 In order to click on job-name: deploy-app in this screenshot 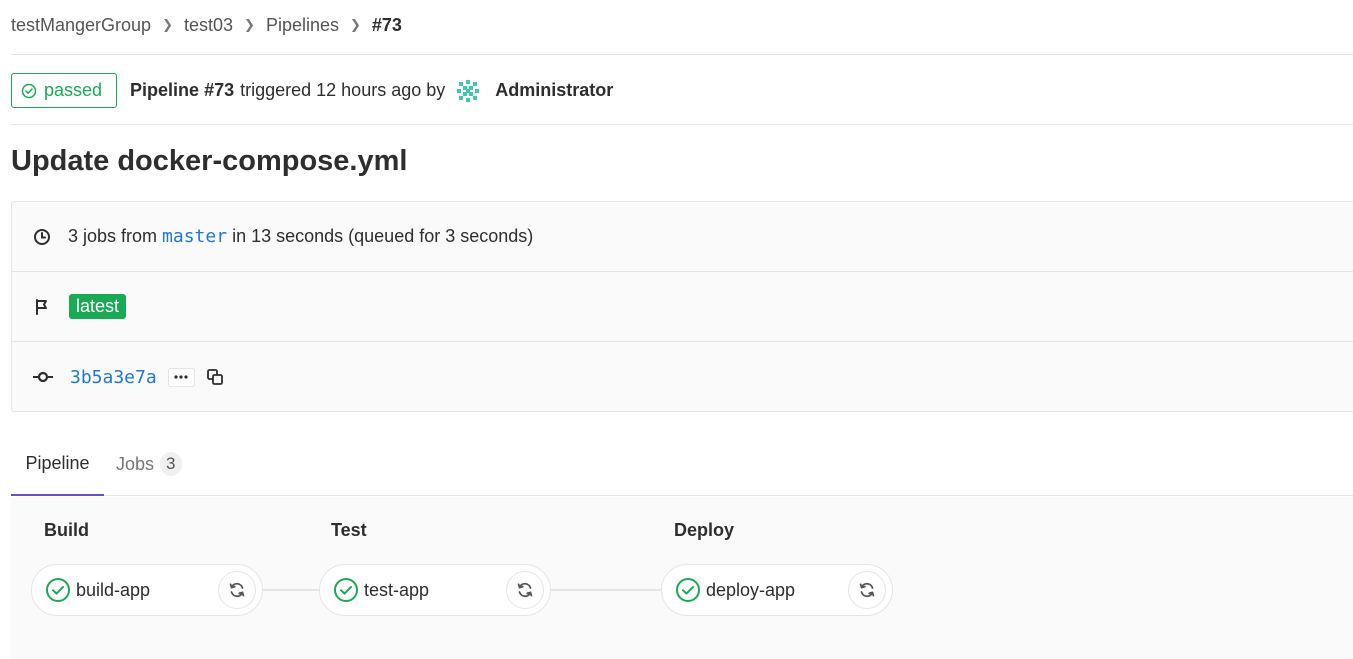, I will do `click(751, 589)`.